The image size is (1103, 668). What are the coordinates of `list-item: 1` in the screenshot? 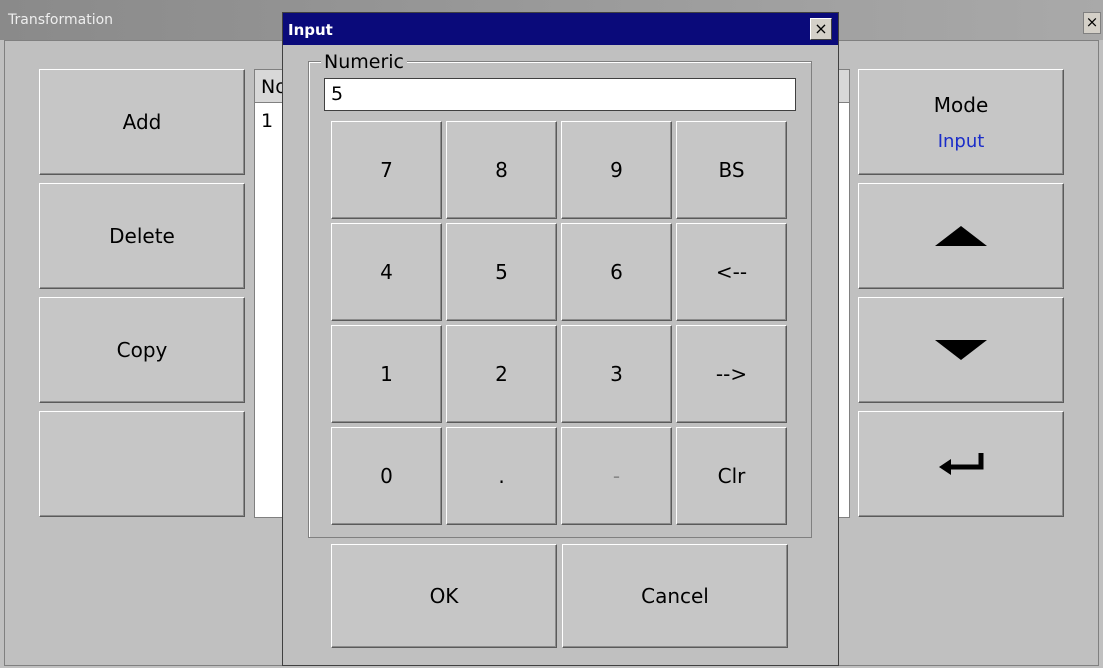 It's located at (267, 121).